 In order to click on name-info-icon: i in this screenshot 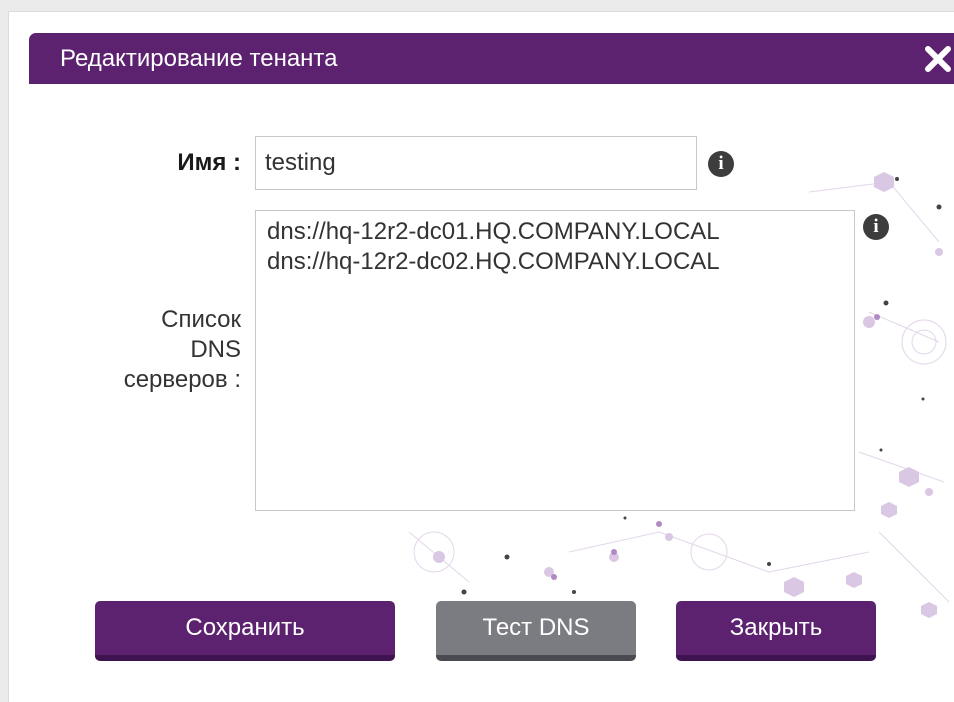, I will do `click(721, 164)`.